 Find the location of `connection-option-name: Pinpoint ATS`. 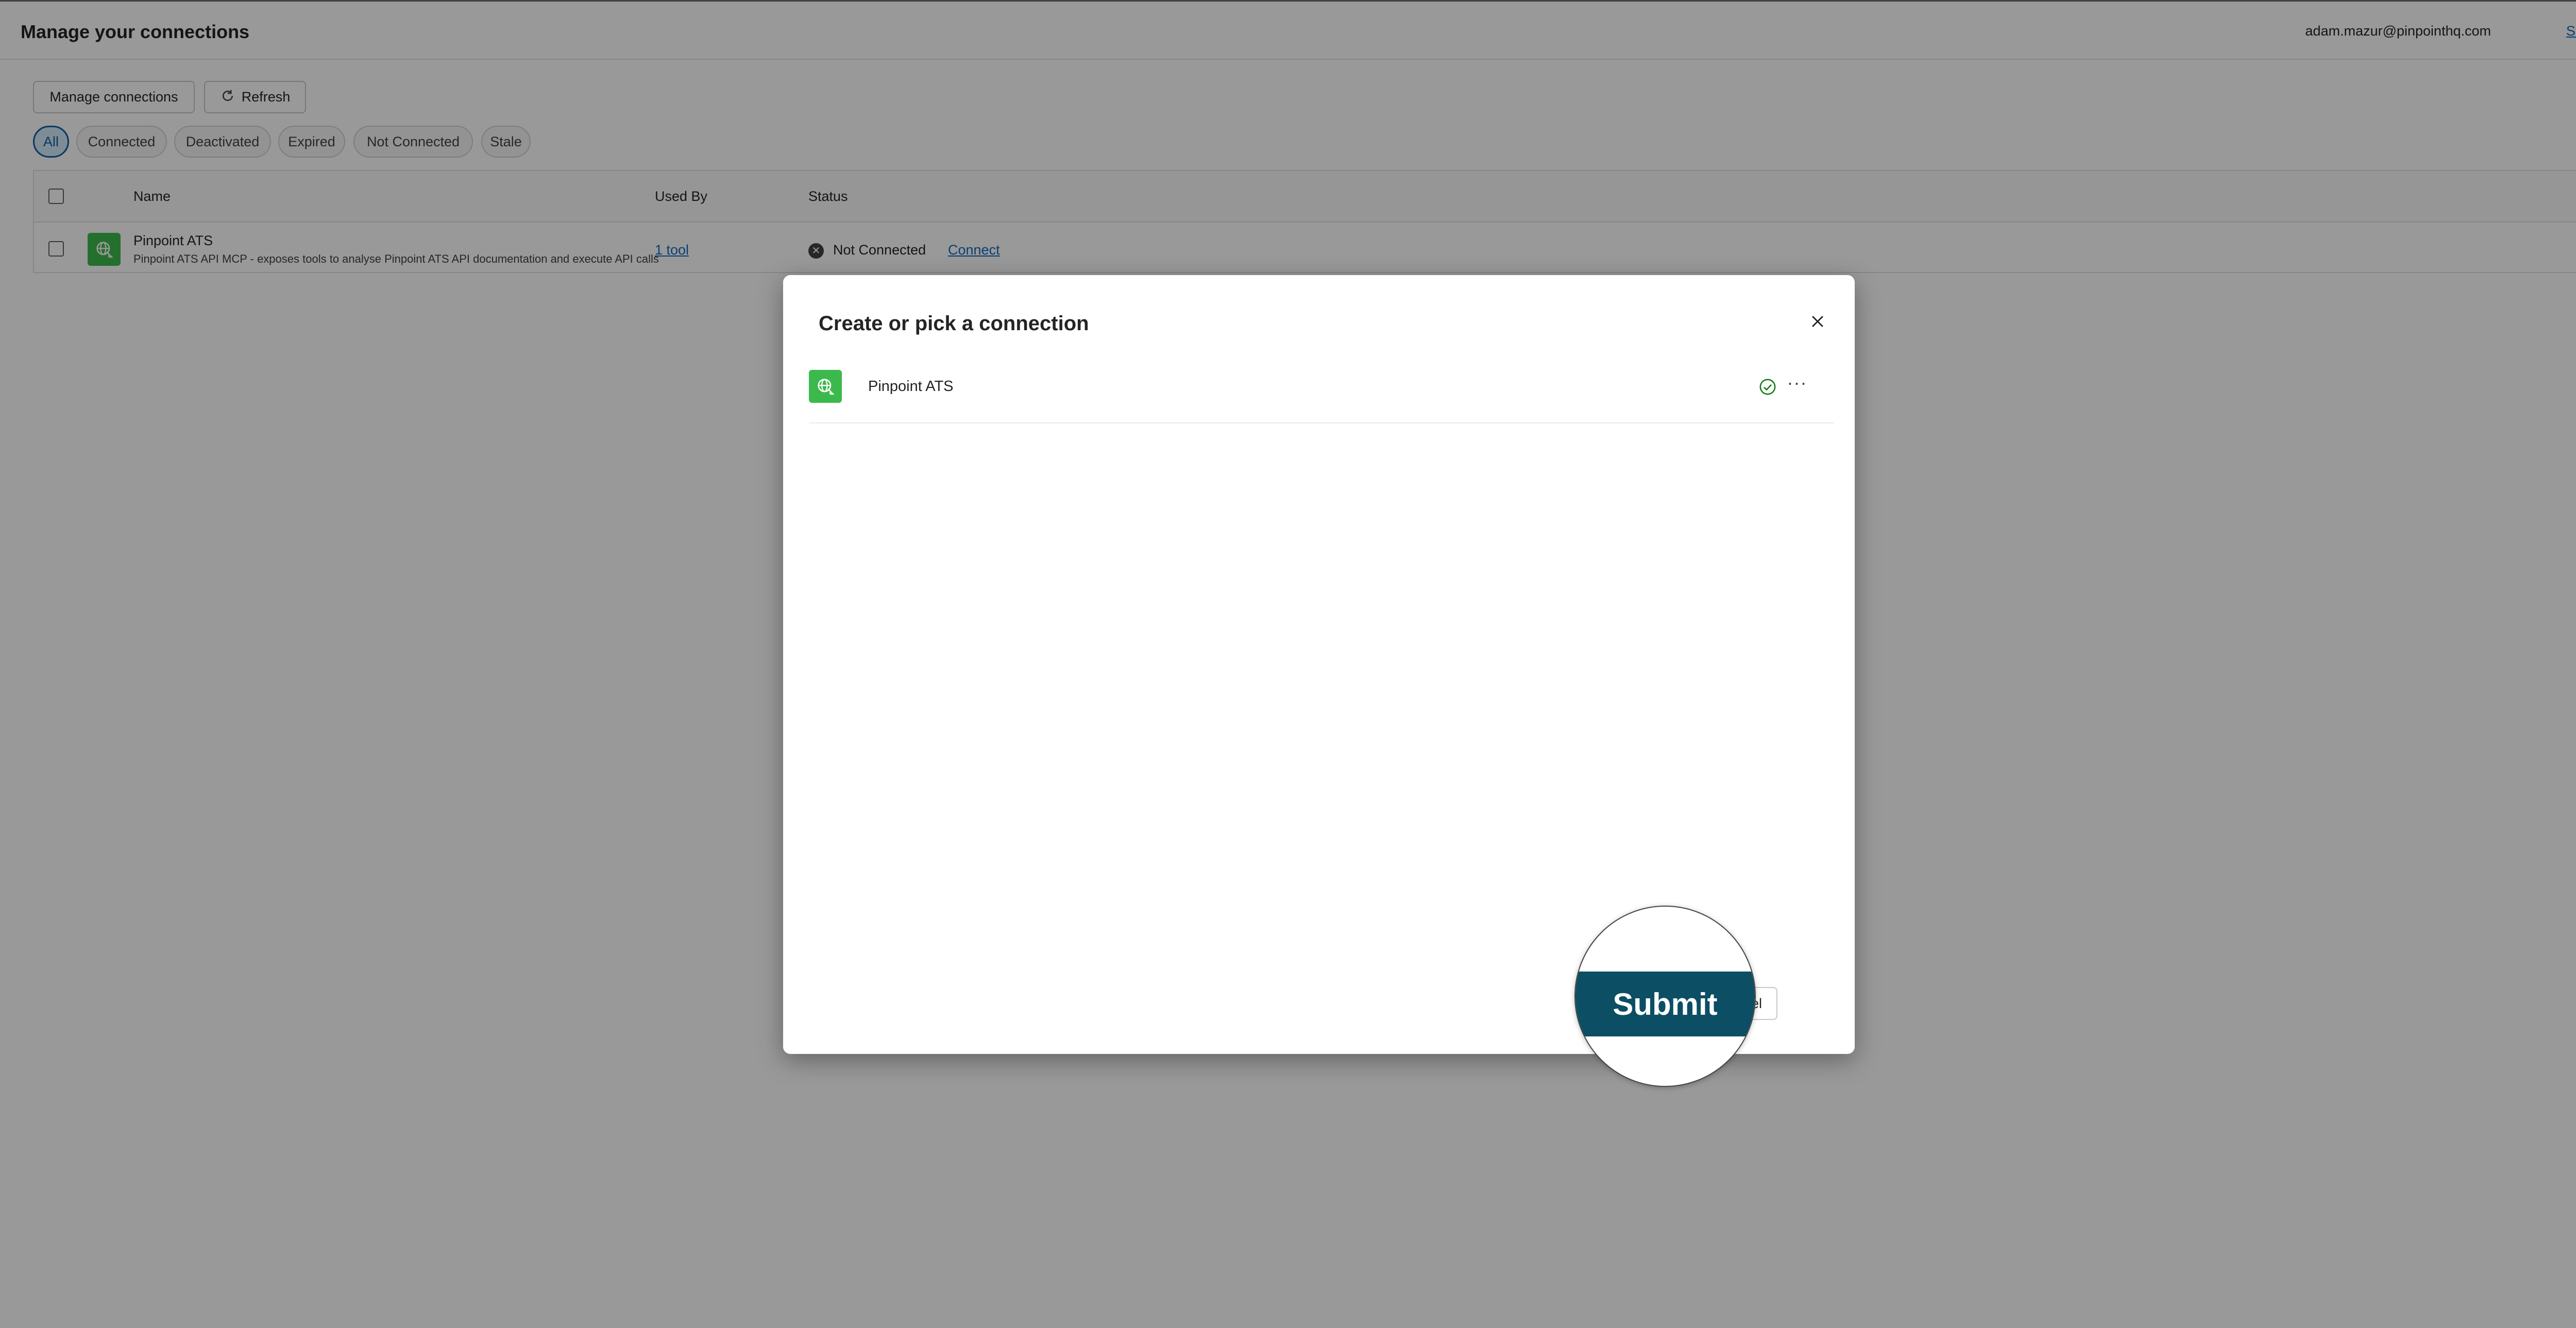

connection-option-name: Pinpoint ATS is located at coordinates (911, 386).